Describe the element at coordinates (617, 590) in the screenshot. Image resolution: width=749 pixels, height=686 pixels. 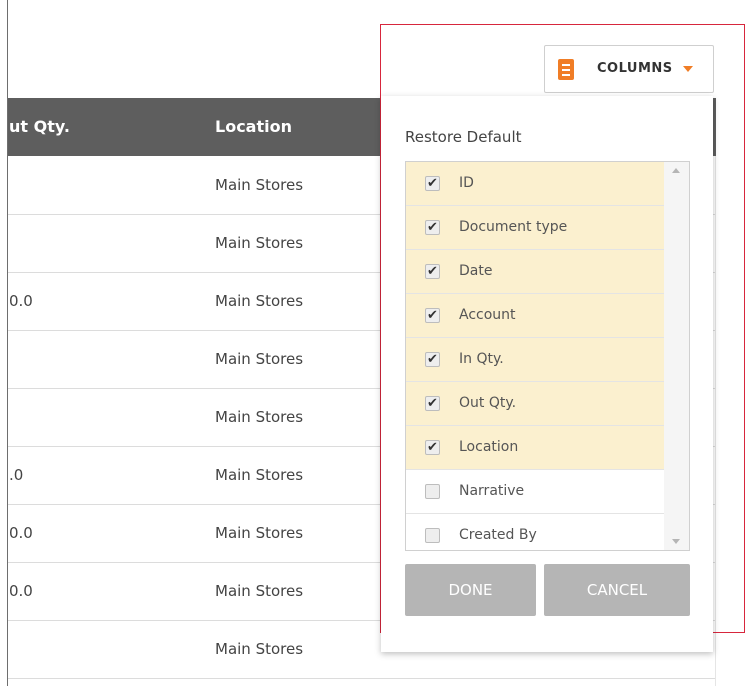
I see `cancel-button: CANCEL` at that location.